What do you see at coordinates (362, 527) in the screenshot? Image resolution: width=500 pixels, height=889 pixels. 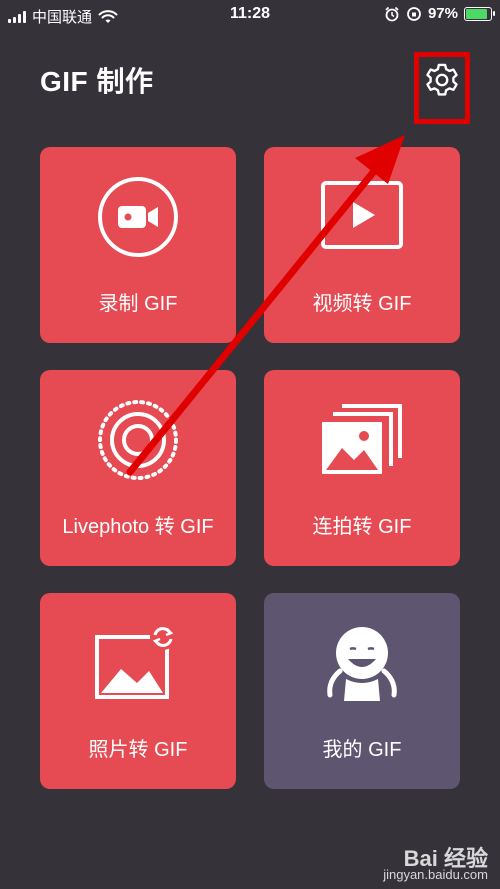 I see `tile-label: 连拍转 GIF` at bounding box center [362, 527].